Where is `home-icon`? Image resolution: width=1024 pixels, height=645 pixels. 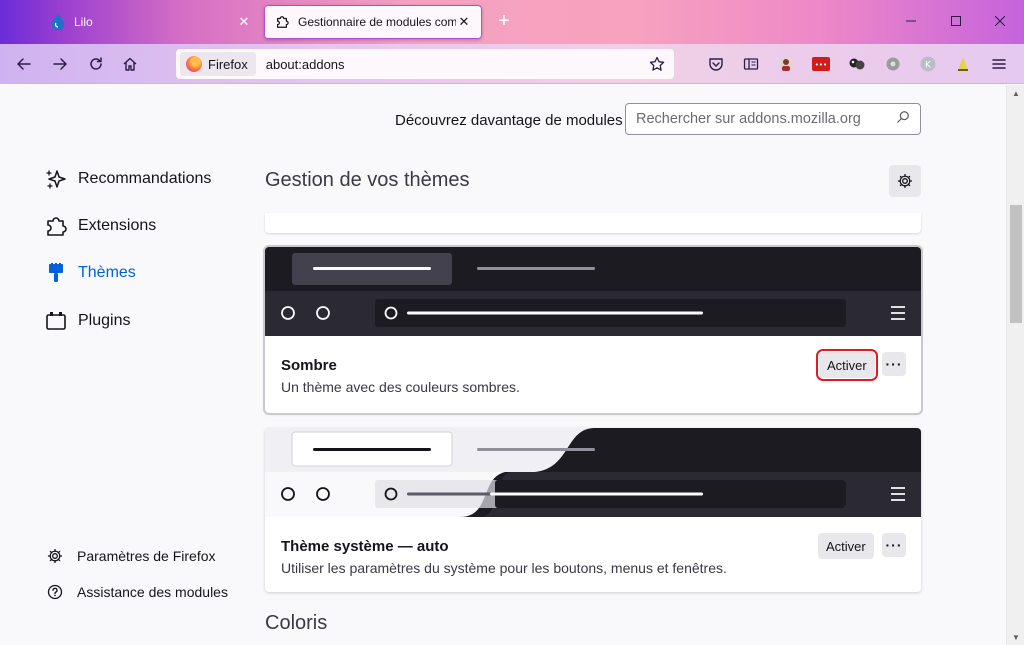 home-icon is located at coordinates (130, 64).